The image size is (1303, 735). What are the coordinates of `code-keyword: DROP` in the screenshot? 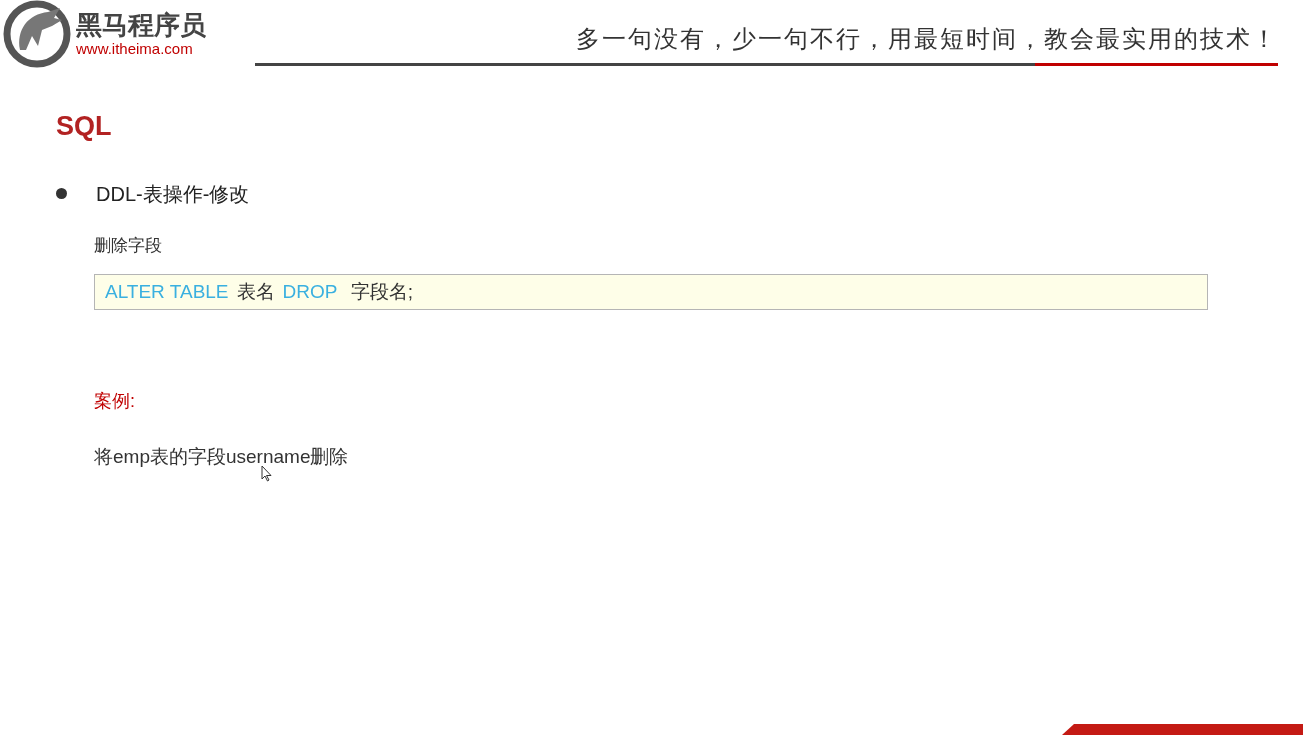 It's located at (310, 291).